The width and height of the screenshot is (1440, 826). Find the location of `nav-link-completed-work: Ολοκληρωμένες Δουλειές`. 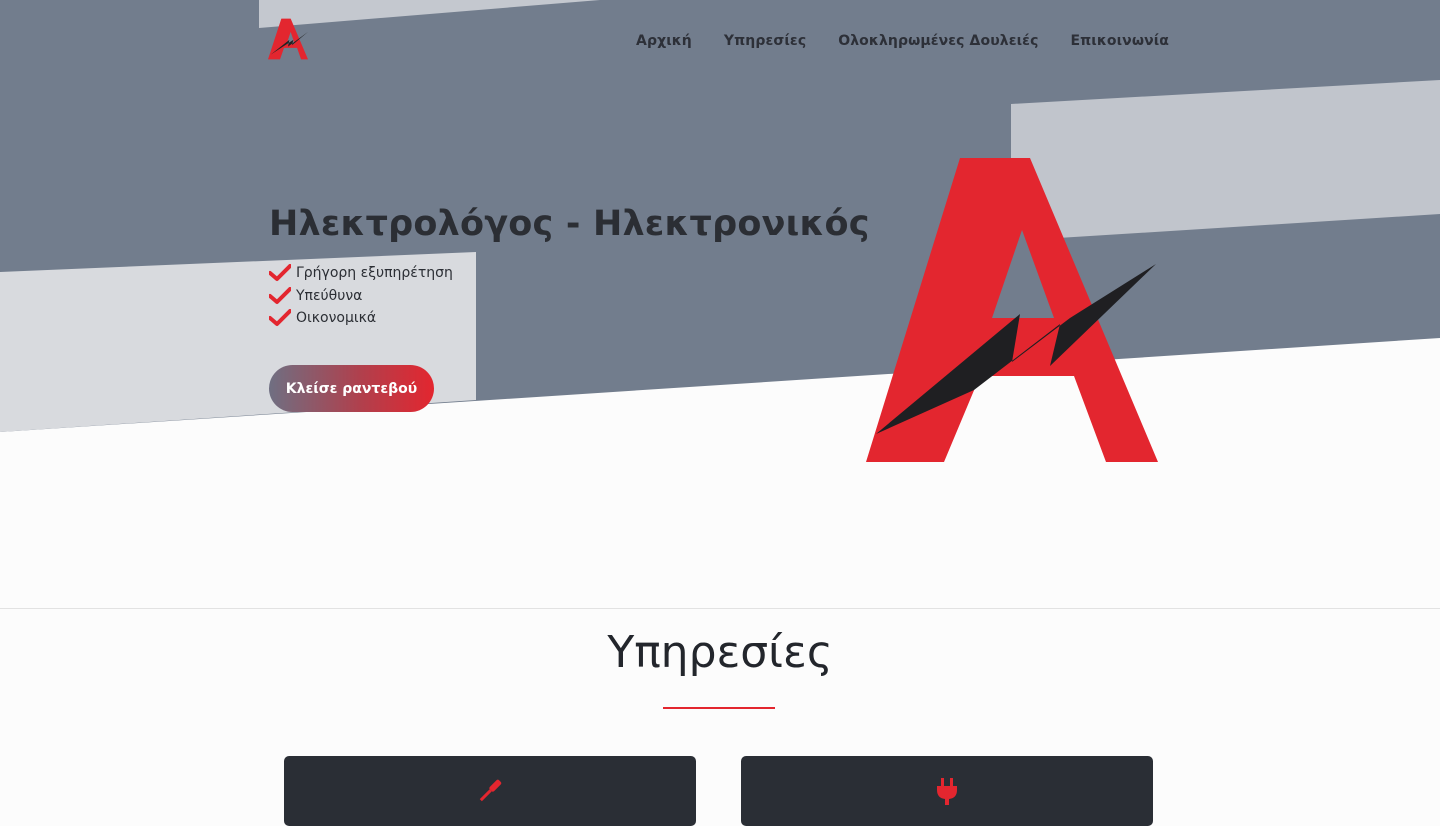

nav-link-completed-work: Ολοκληρωμένες Δουλειές is located at coordinates (938, 41).